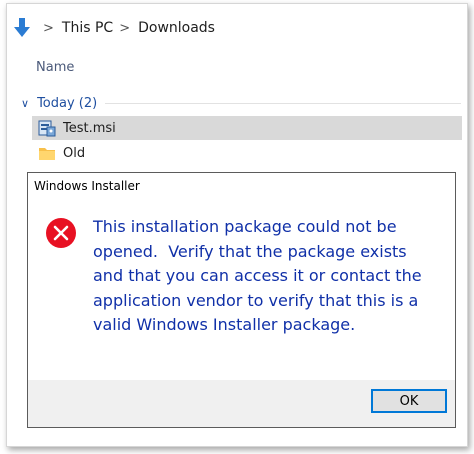 The image size is (474, 454). What do you see at coordinates (61, 233) in the screenshot?
I see `error-icon` at bounding box center [61, 233].